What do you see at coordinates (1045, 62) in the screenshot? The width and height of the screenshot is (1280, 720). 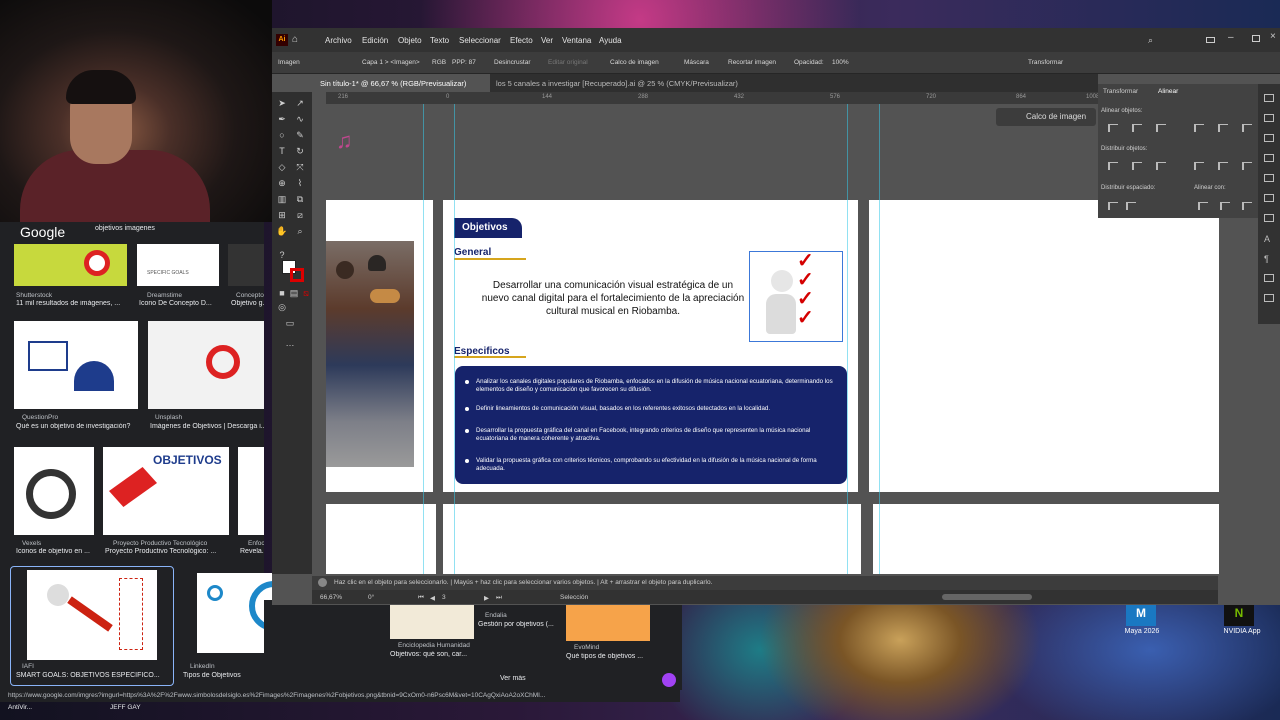 I see `transform-button: Transformar` at bounding box center [1045, 62].